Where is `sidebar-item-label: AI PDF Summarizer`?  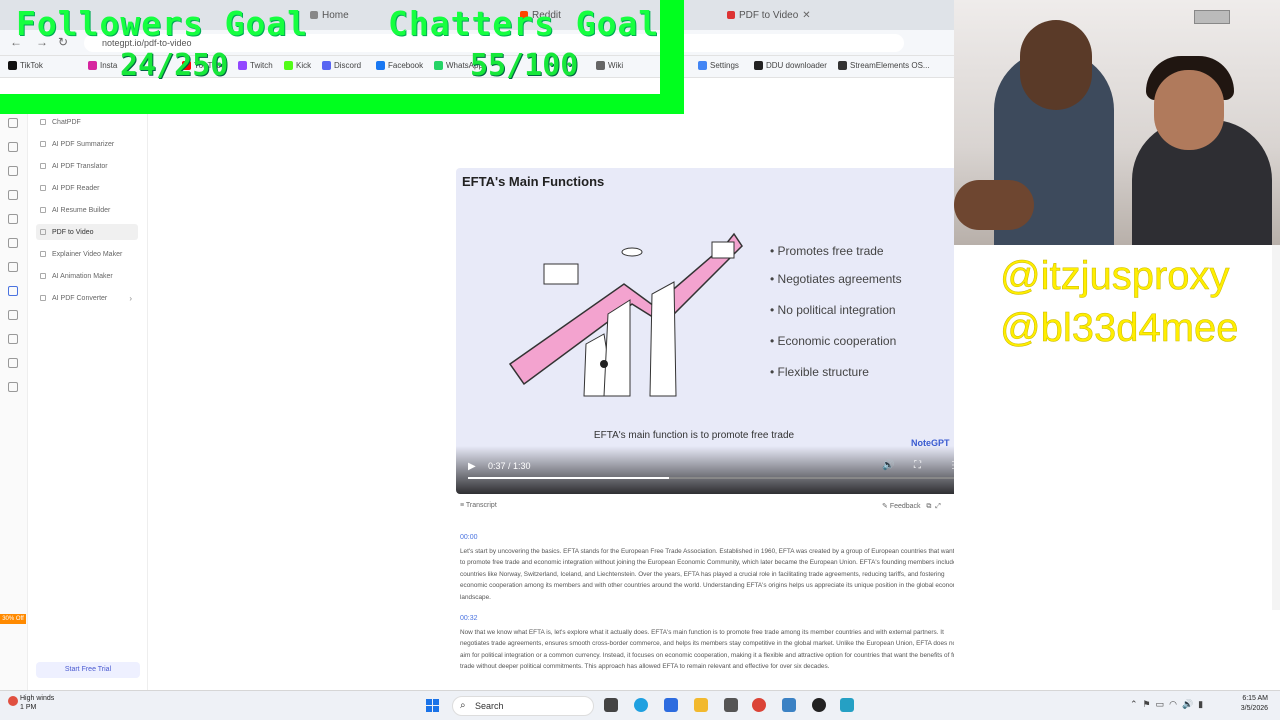
sidebar-item-label: AI PDF Summarizer is located at coordinates (83, 144).